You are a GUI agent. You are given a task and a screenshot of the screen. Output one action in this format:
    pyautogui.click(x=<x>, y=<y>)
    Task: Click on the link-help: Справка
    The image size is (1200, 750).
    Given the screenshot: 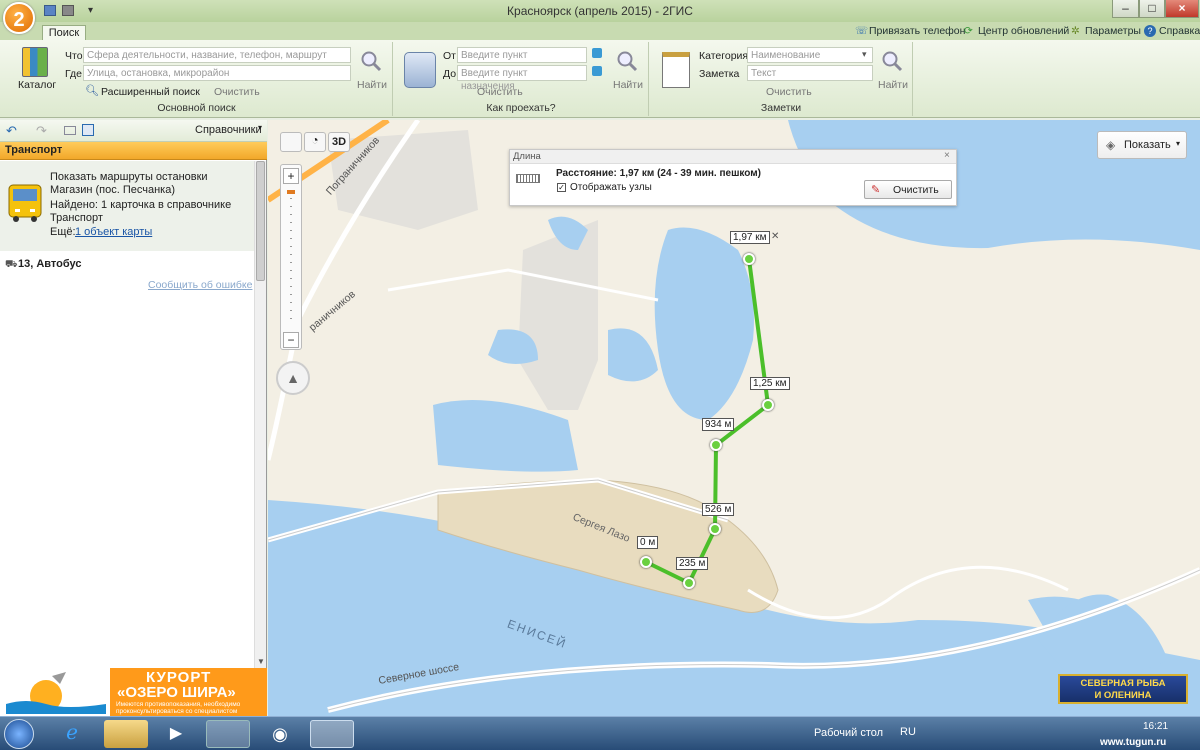 What is the action you would take?
    pyautogui.click(x=1179, y=31)
    